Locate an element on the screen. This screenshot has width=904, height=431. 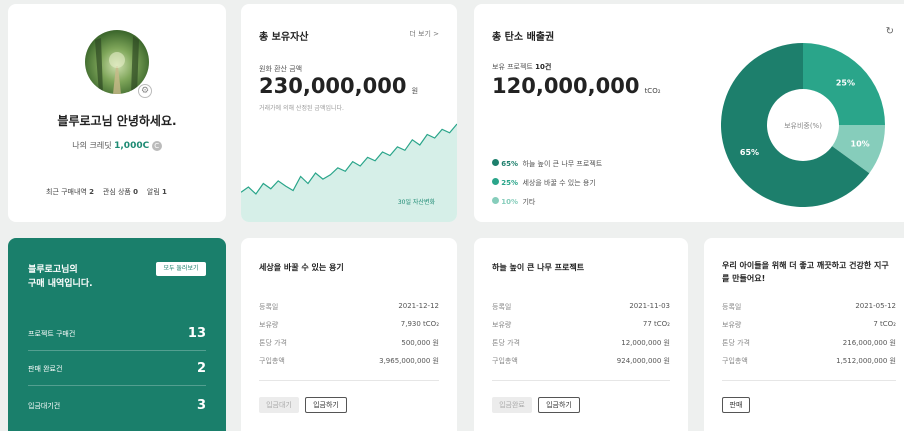
project-title: 세상을 바꿀 수 있는 용기 is located at coordinates (301, 267).